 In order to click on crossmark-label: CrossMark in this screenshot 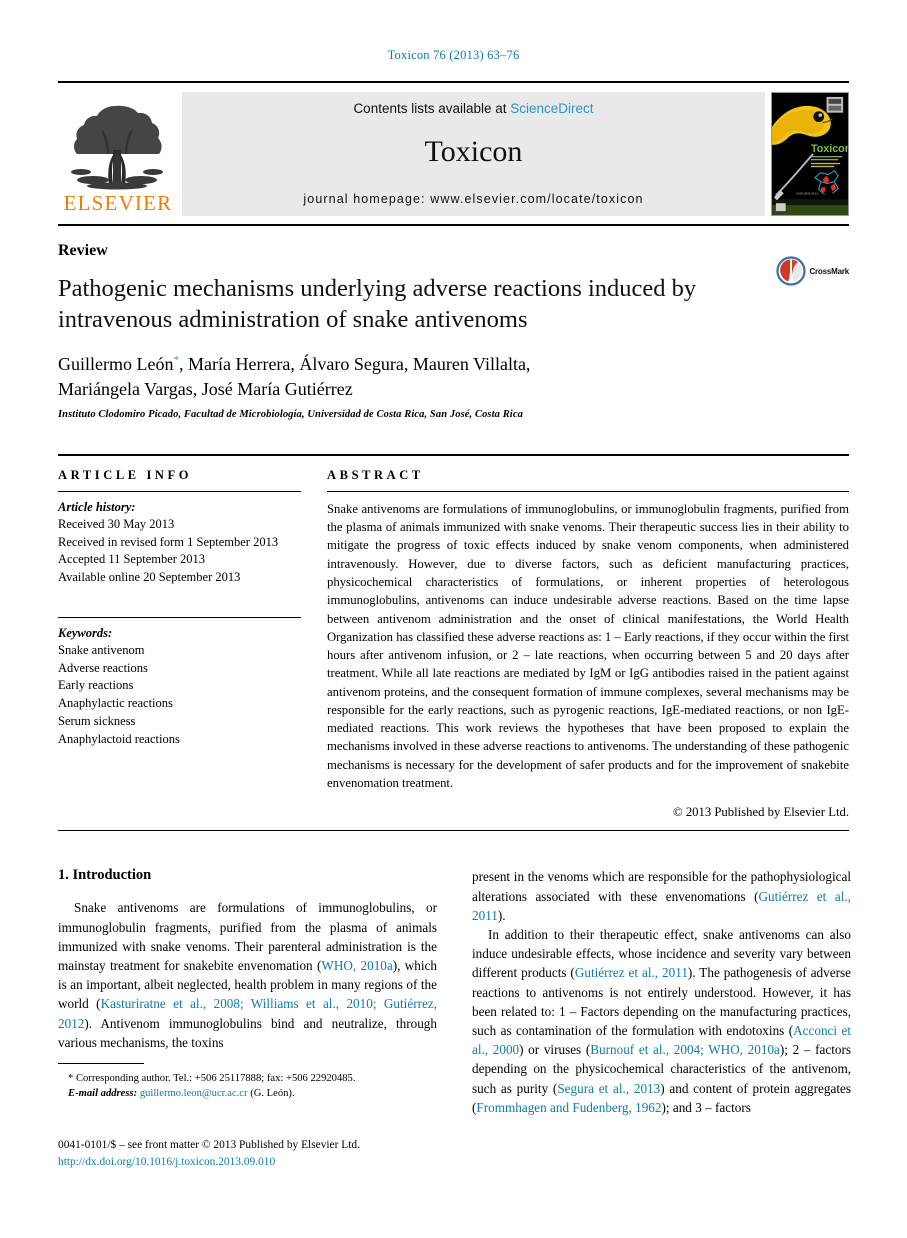, I will do `click(829, 271)`.